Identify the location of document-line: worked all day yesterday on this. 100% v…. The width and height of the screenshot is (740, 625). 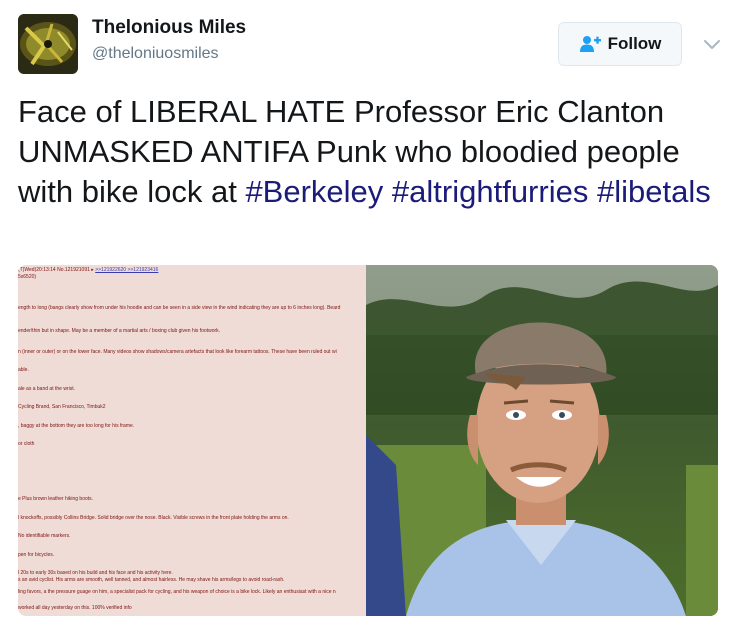
(75, 608).